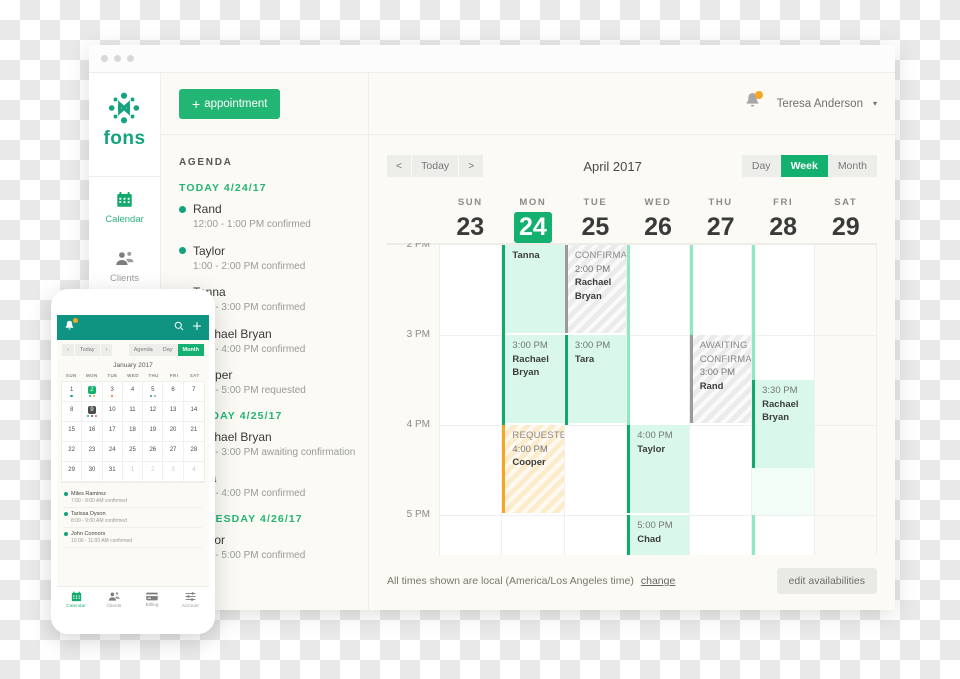  I want to click on day-of-week-label: SUN, so click(470, 202).